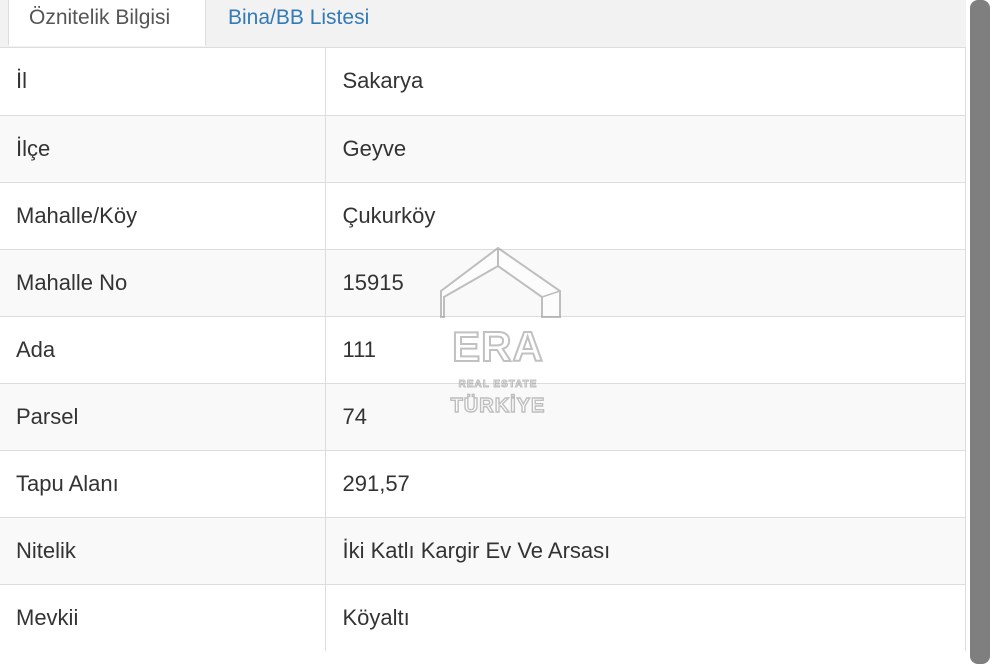  I want to click on row-key: Tapu Alanı, so click(163, 483).